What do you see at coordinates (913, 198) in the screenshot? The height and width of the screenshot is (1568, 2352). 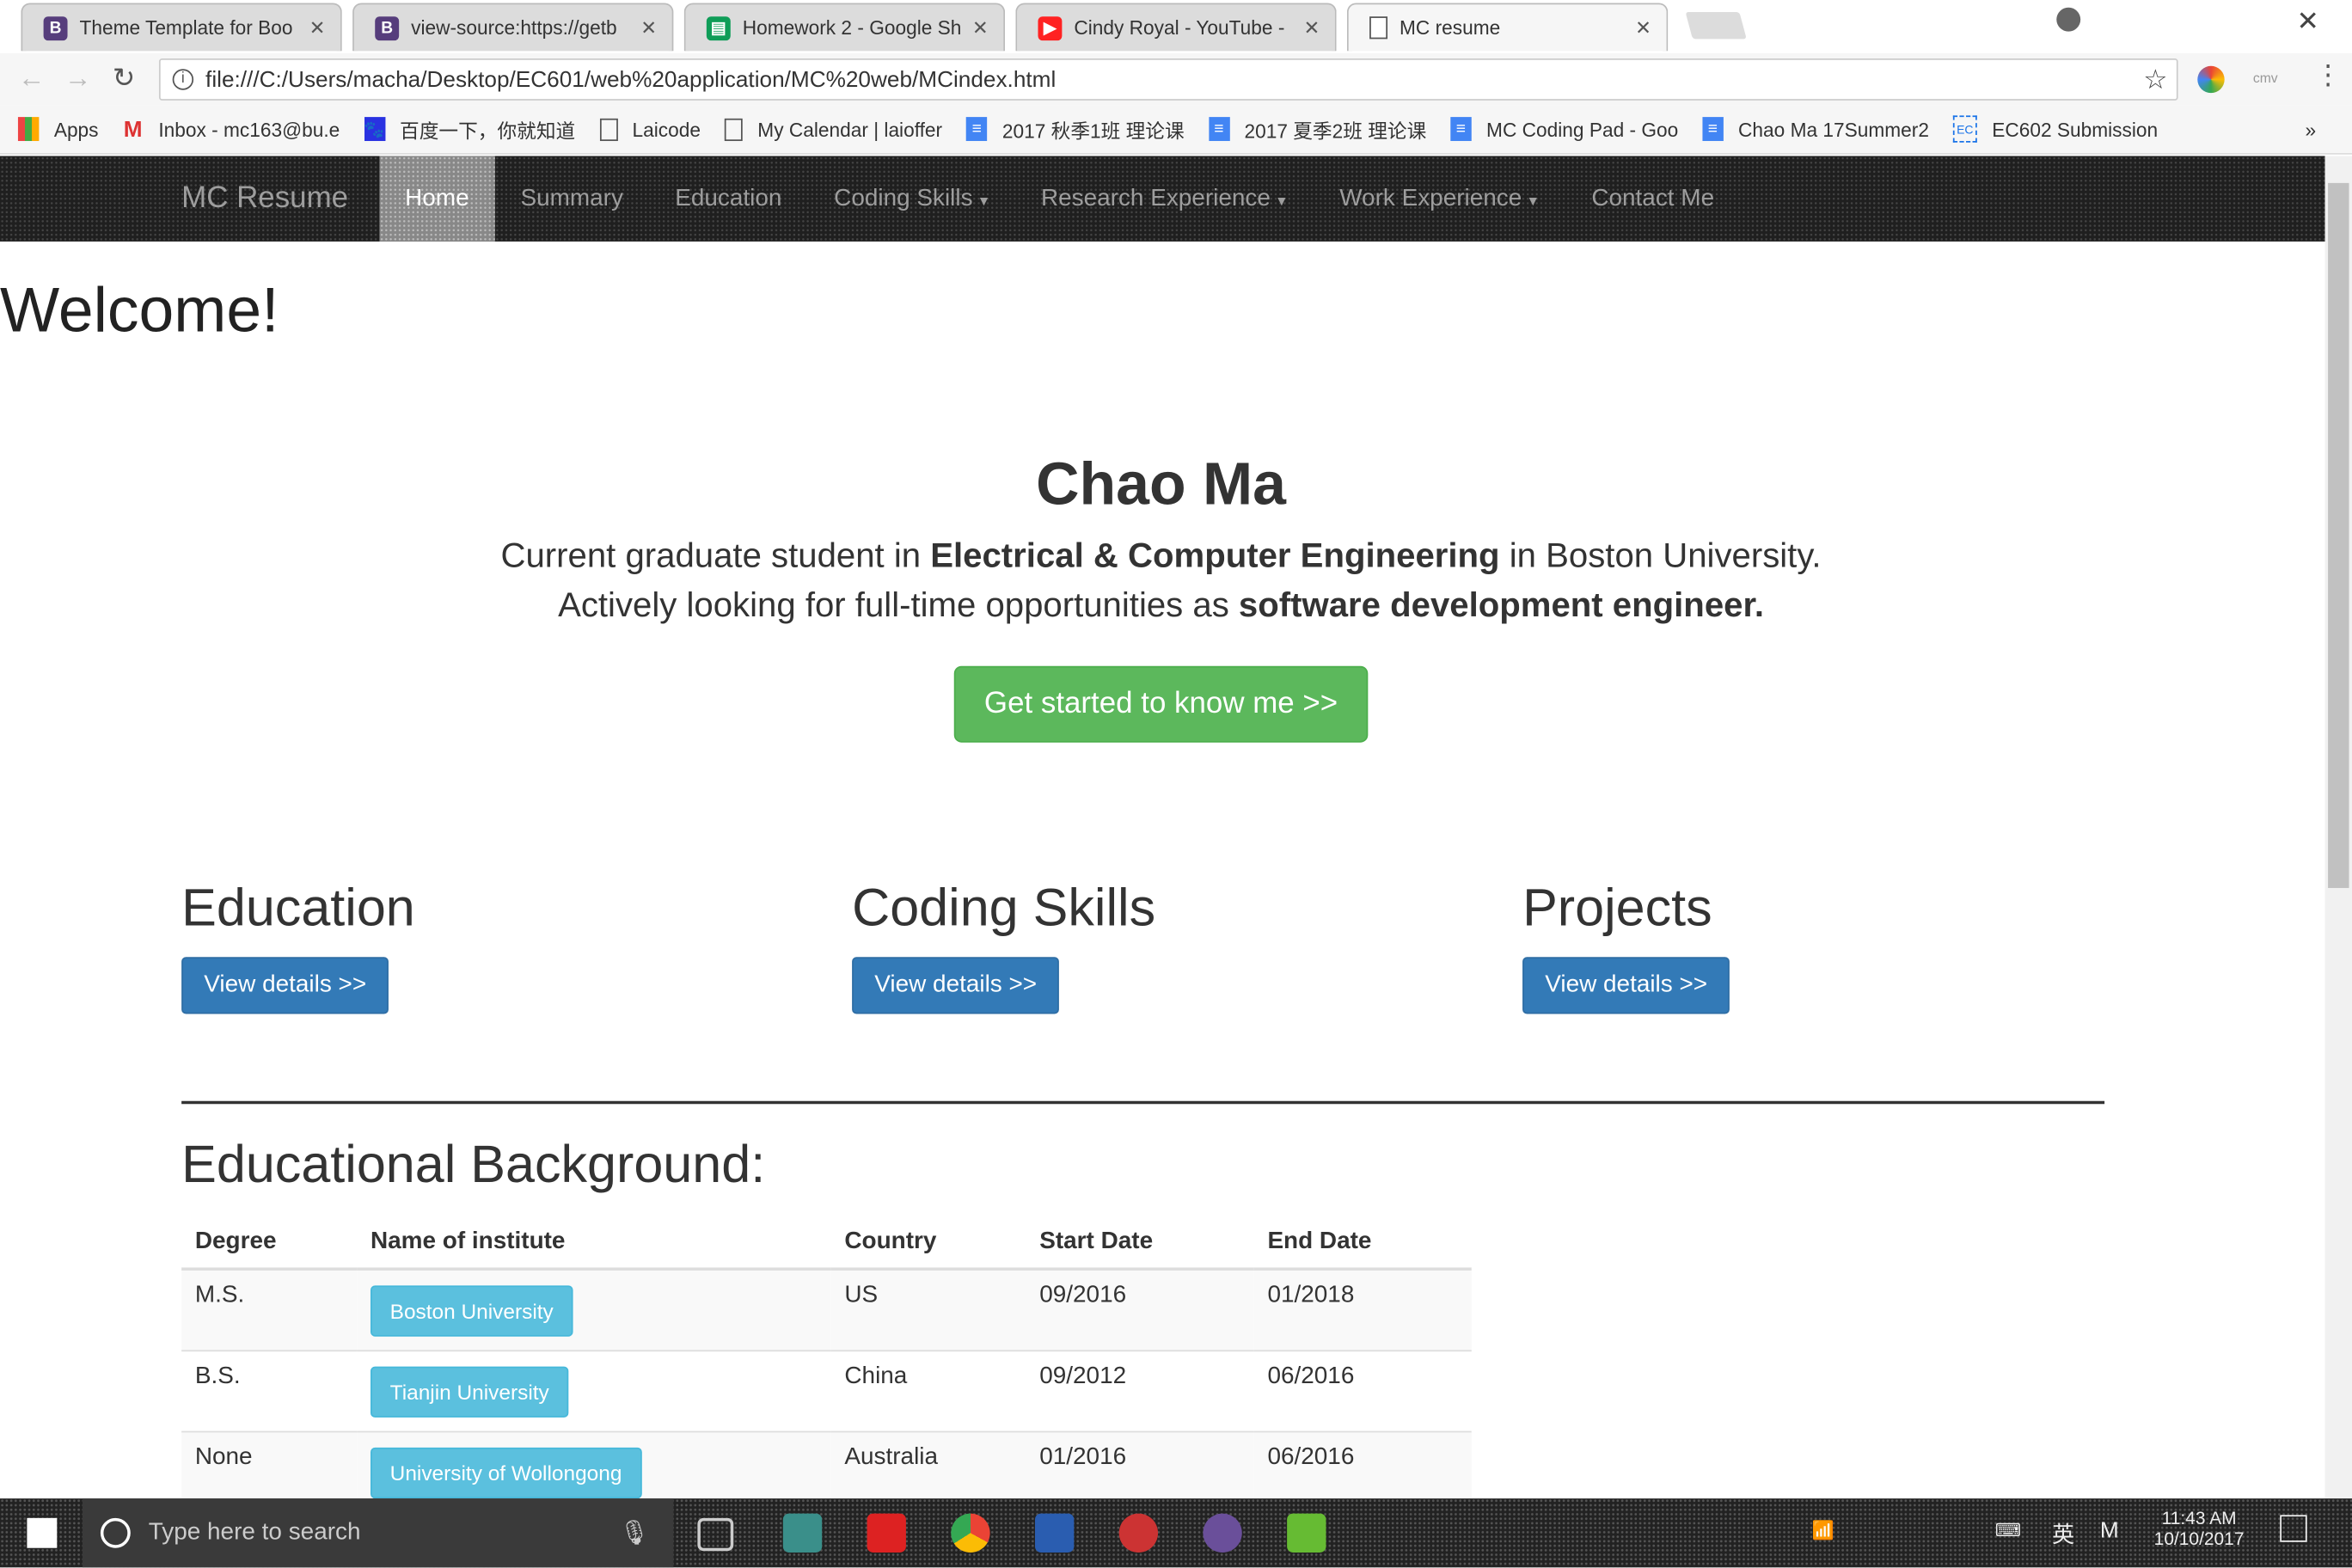 I see `nav-coding-skills: Coding Skills ▼` at bounding box center [913, 198].